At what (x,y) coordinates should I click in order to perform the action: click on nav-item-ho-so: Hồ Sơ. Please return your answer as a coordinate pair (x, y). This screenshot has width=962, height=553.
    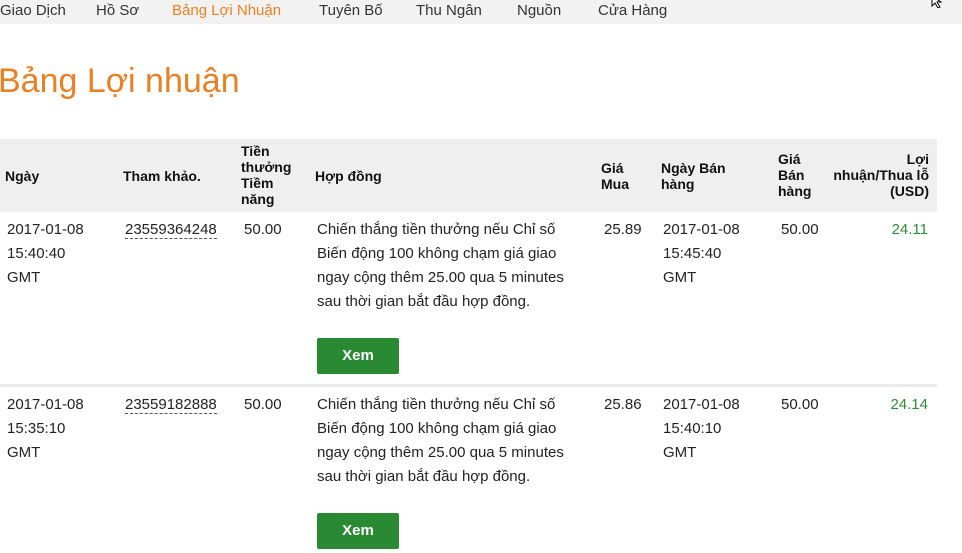
    Looking at the image, I should click on (117, 10).